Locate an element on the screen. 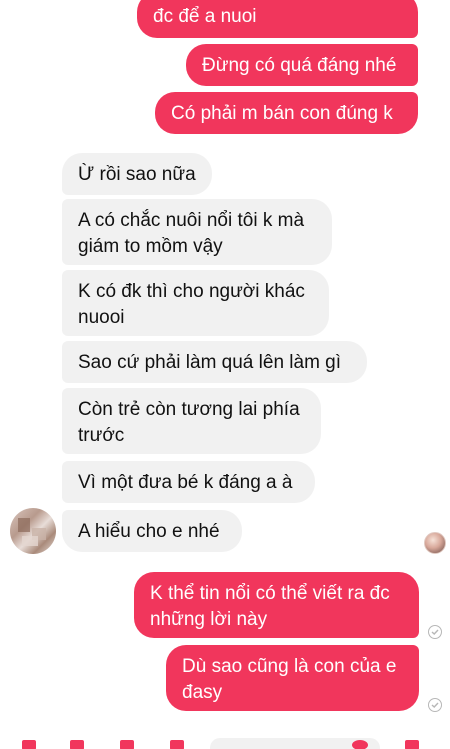  message-text: Sao cứ phải làm quá lên làm gì is located at coordinates (210, 362).